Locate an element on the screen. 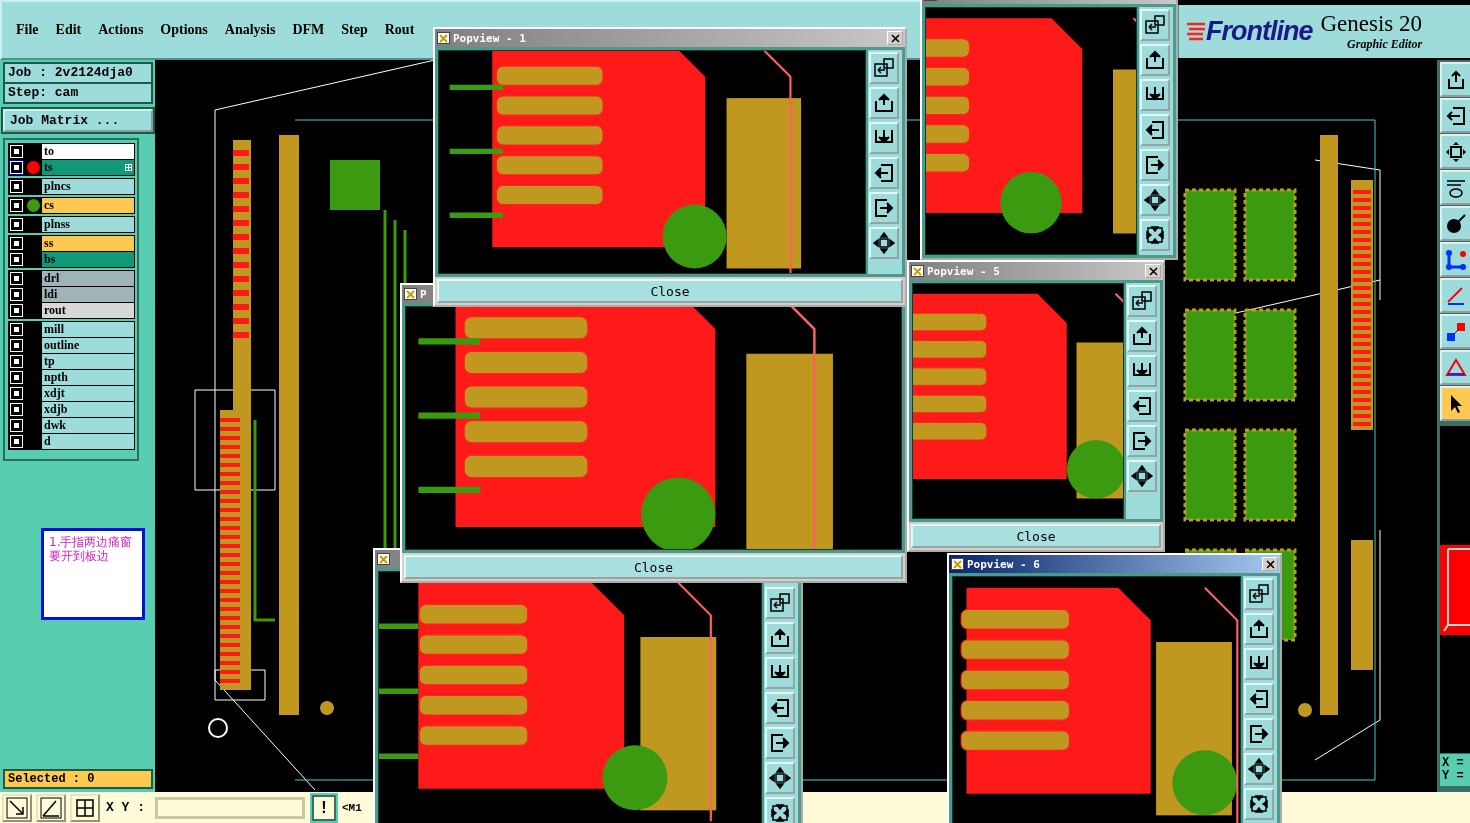 The height and width of the screenshot is (823, 1470). layer-name: plncs is located at coordinates (88, 186).